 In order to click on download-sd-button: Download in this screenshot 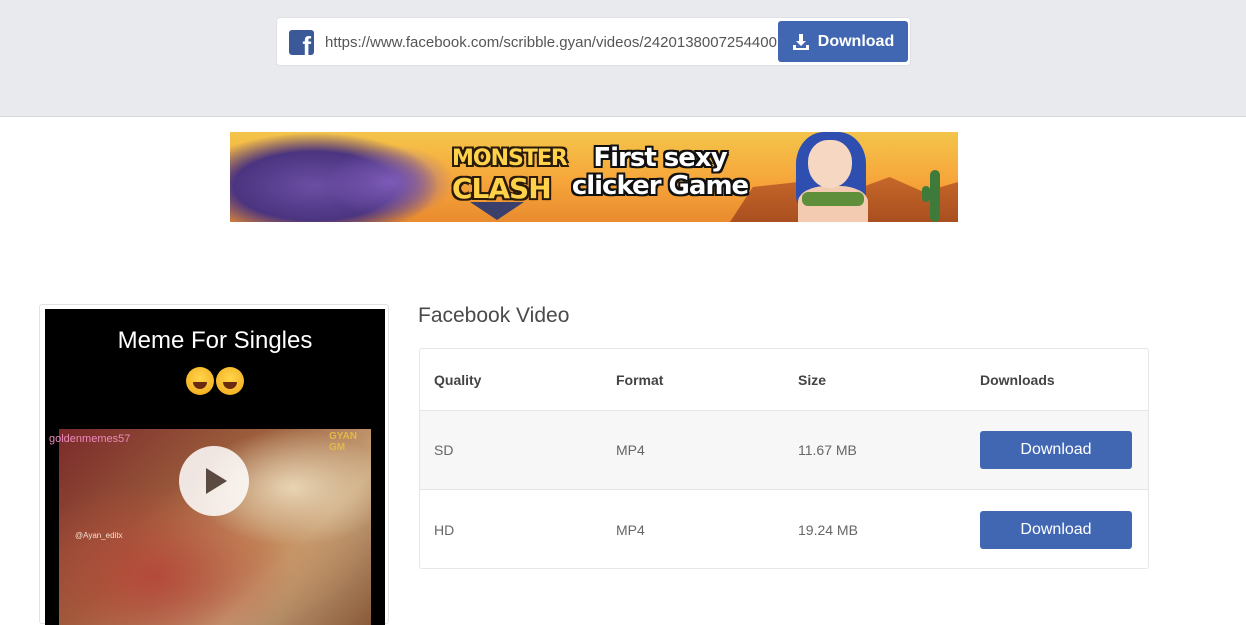, I will do `click(1056, 450)`.